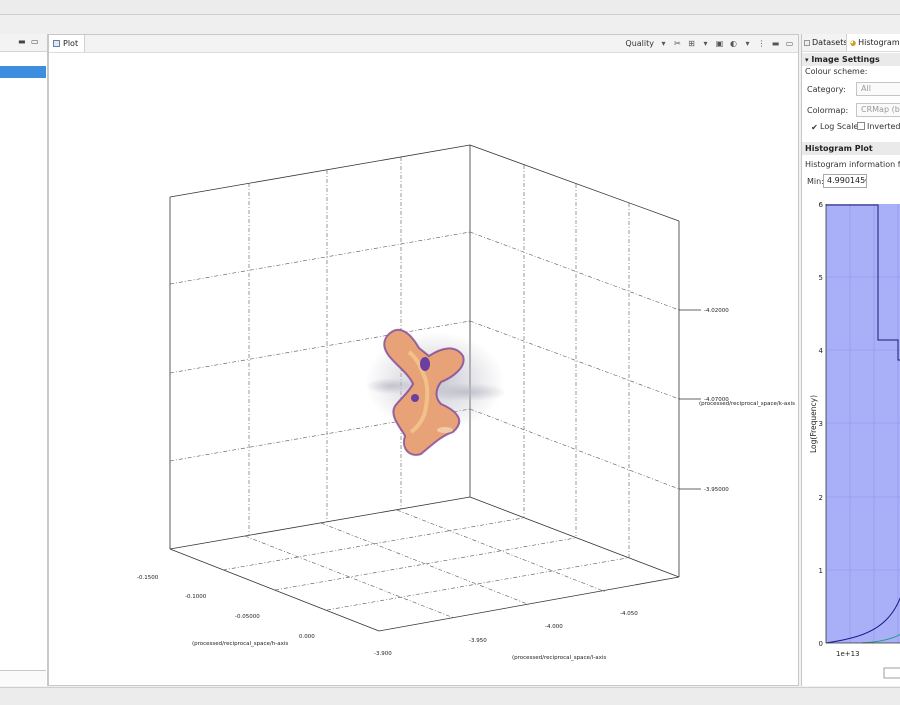  Describe the element at coordinates (821, 498) in the screenshot. I see `hist-y-tick: 2` at that location.